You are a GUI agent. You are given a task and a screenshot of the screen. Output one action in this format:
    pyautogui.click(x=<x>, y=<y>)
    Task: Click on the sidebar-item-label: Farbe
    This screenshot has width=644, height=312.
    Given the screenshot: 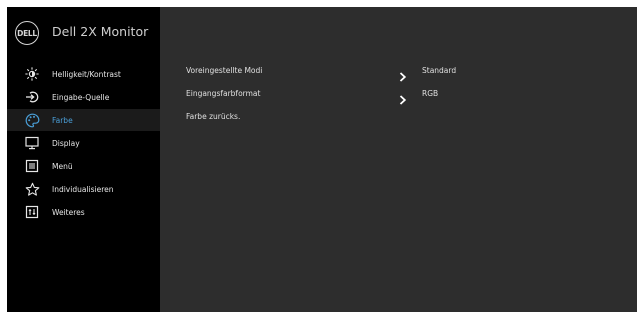 What is the action you would take?
    pyautogui.click(x=62, y=120)
    